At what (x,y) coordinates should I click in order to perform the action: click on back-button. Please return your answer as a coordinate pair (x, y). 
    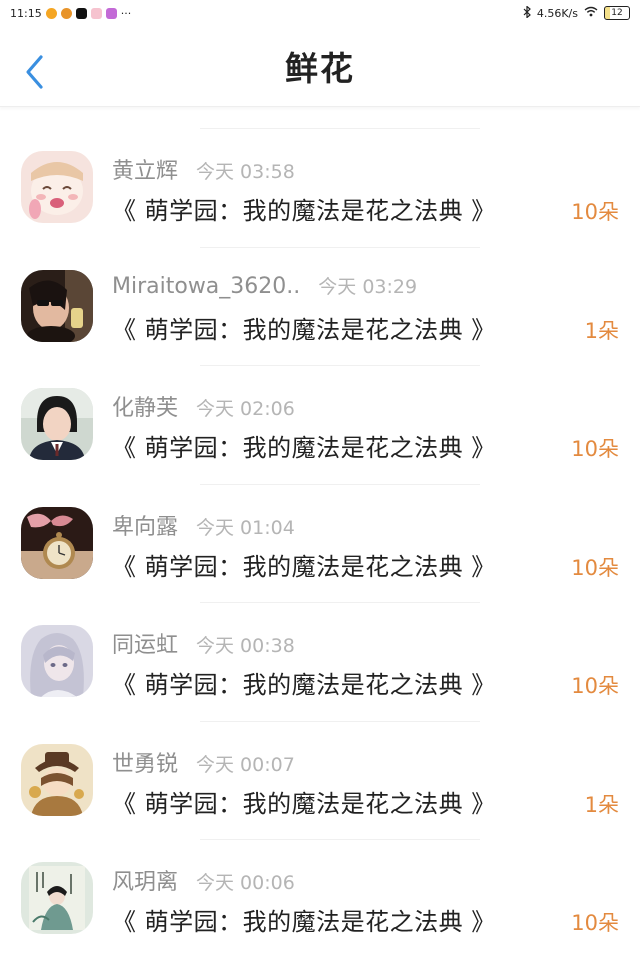
    Looking at the image, I should click on (35, 72).